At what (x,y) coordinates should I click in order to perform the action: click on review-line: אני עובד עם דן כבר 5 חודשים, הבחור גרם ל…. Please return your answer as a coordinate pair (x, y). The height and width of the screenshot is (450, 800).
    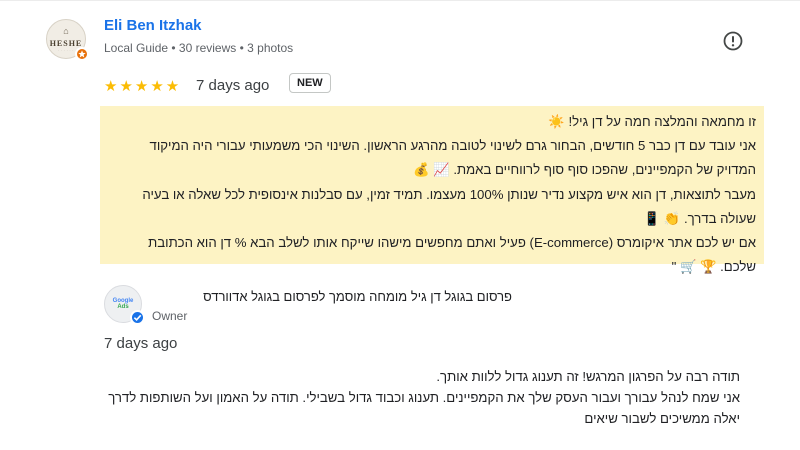
    Looking at the image, I should click on (452, 158).